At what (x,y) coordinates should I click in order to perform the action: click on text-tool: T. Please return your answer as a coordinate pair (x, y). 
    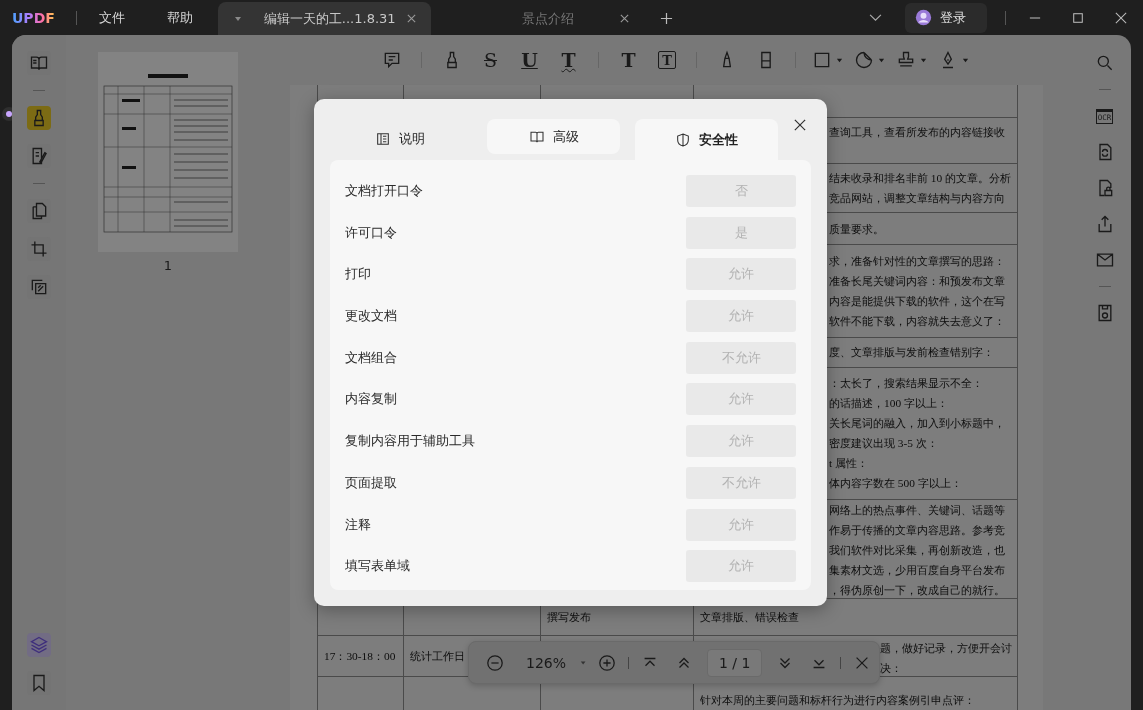
    Looking at the image, I should click on (628, 60).